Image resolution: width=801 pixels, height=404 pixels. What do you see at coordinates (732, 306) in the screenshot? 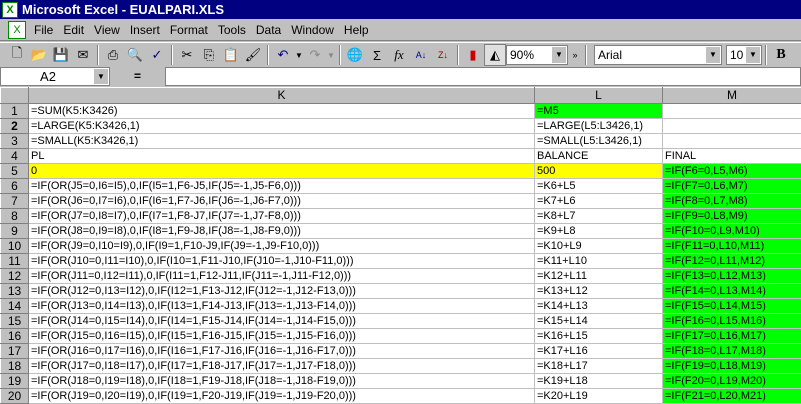
I see `cell-m: =IF(F15=0,L14,M15)` at bounding box center [732, 306].